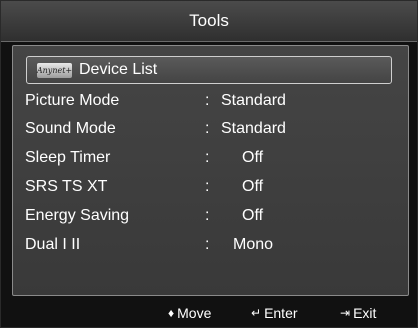 The width and height of the screenshot is (418, 328). What do you see at coordinates (72, 100) in the screenshot?
I see `menu-item-label: Picture Mode` at bounding box center [72, 100].